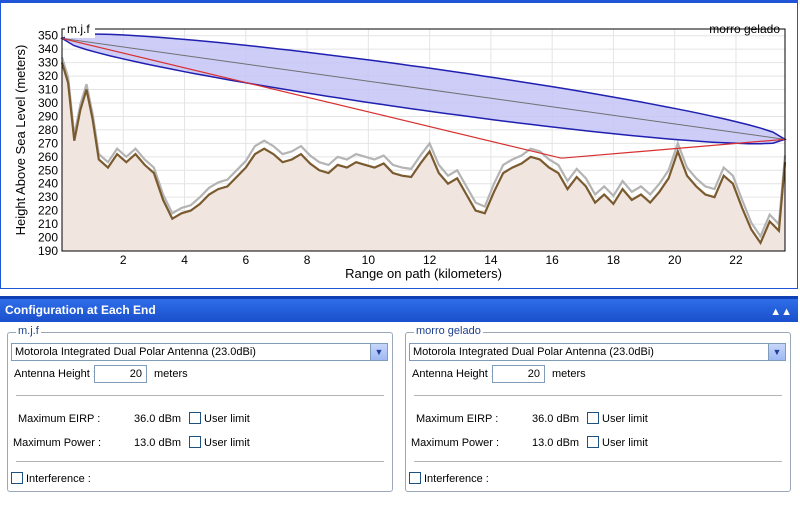 The height and width of the screenshot is (514, 800). What do you see at coordinates (123, 260) in the screenshot?
I see `x-tick-label: 2` at bounding box center [123, 260].